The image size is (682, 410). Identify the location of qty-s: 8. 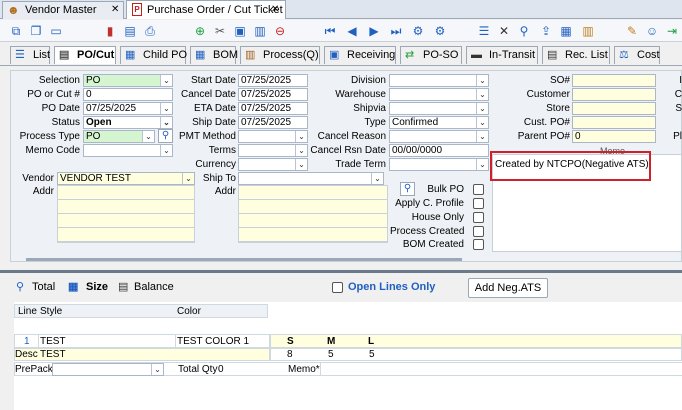
(290, 354).